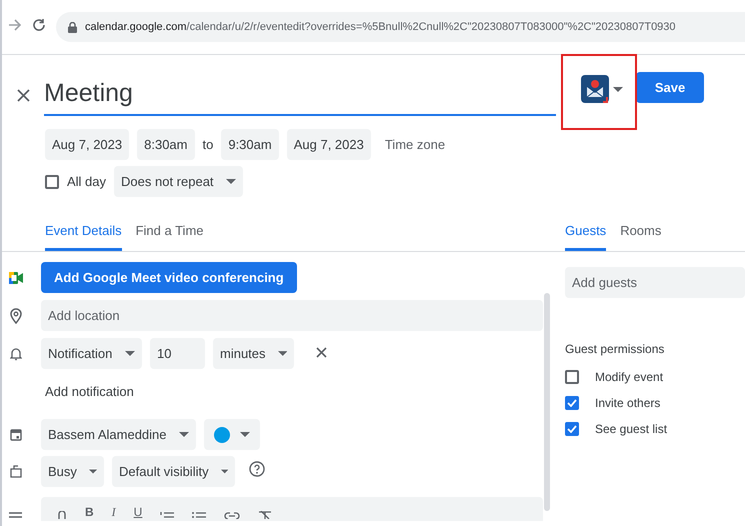 The height and width of the screenshot is (526, 745). Describe the element at coordinates (91, 353) in the screenshot. I see `notification-type-dropdown: Notification` at that location.